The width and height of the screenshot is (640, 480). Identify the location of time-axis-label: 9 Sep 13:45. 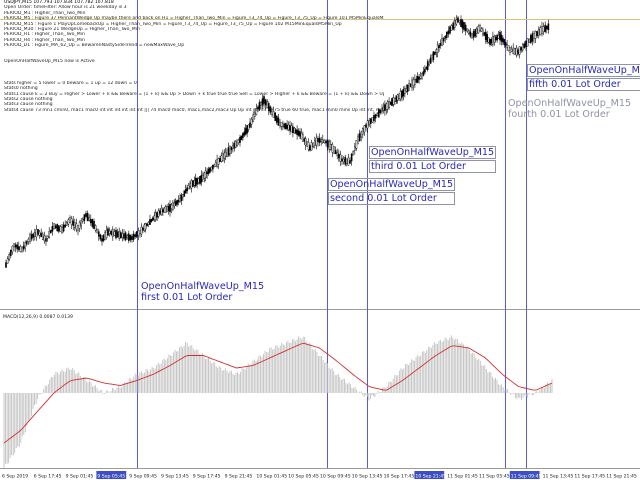
(175, 477).